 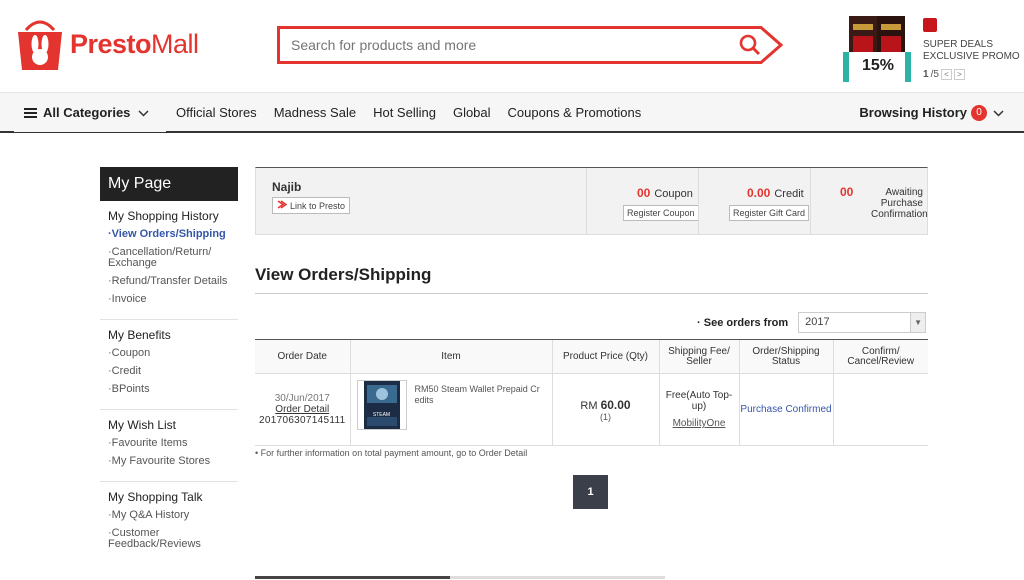 I want to click on presto-link-icon, so click(x=282, y=205).